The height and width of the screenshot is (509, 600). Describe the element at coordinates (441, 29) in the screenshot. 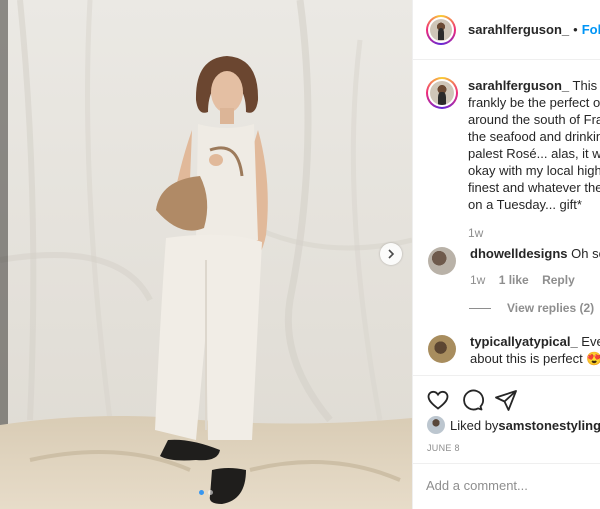

I see `author-avatar` at that location.